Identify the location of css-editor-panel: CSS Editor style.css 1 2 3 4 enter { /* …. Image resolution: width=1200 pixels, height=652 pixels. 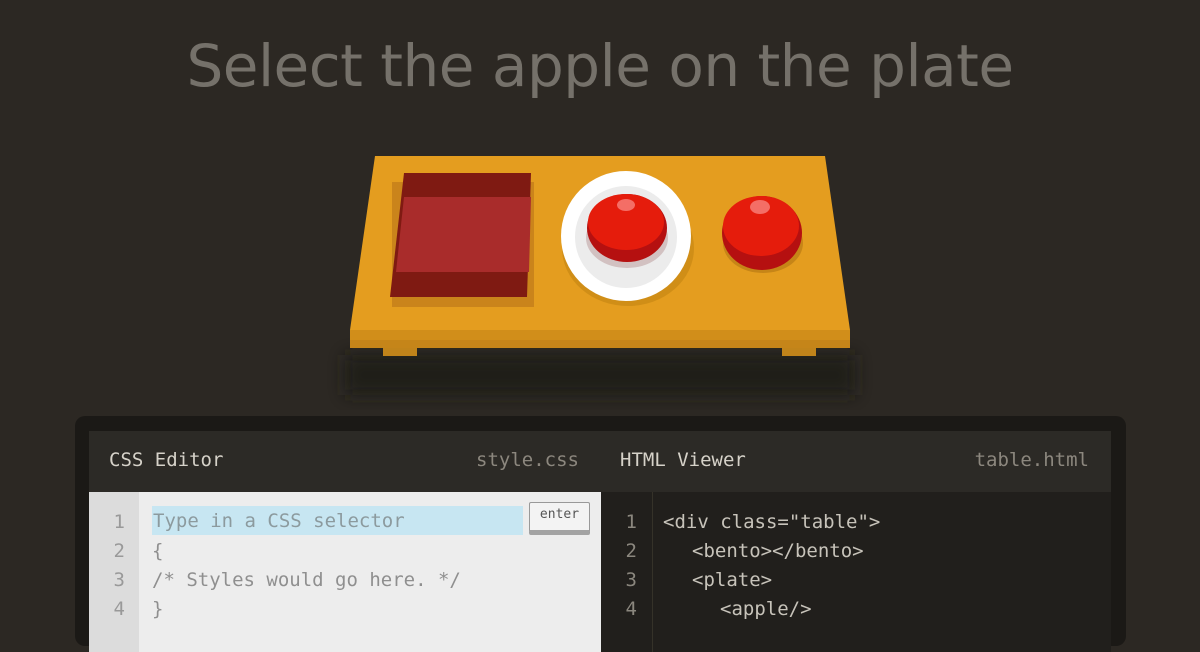
(345, 541).